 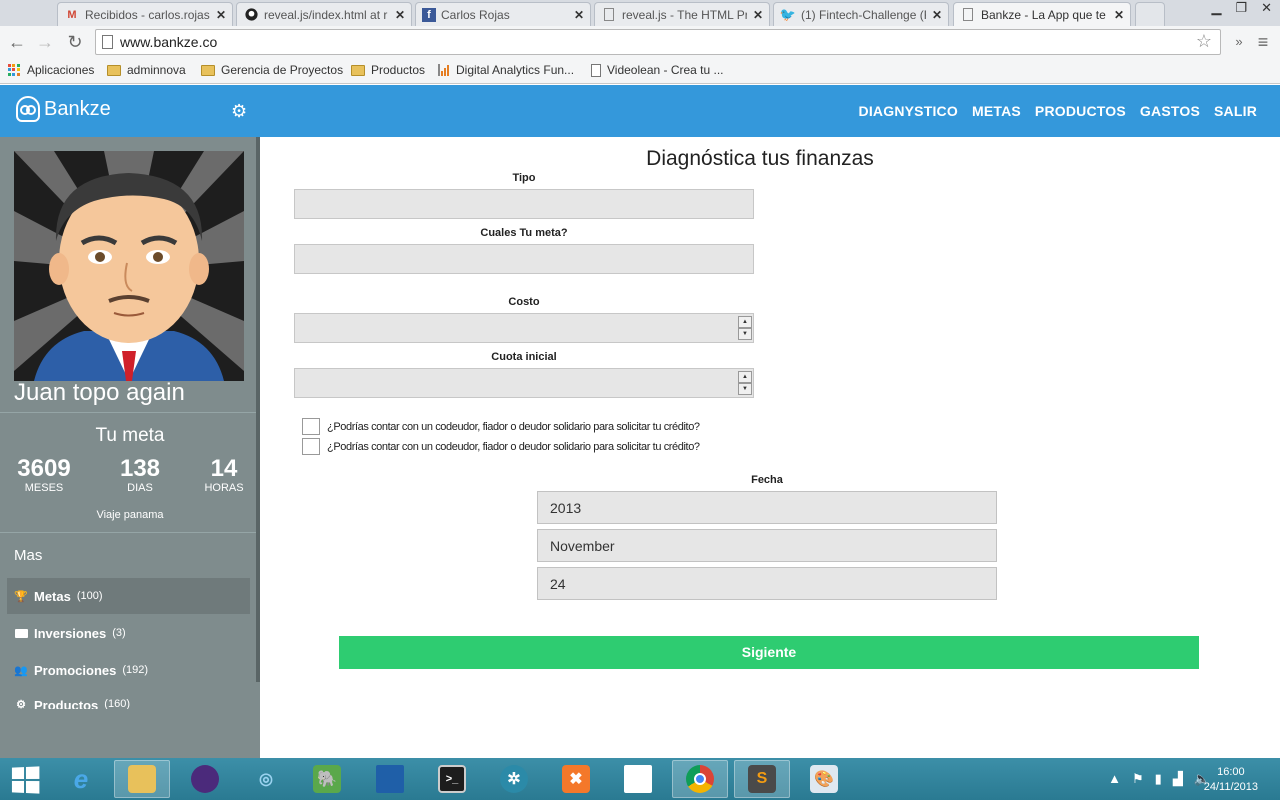 What do you see at coordinates (63, 109) in the screenshot?
I see `brand-logo: Bankze` at bounding box center [63, 109].